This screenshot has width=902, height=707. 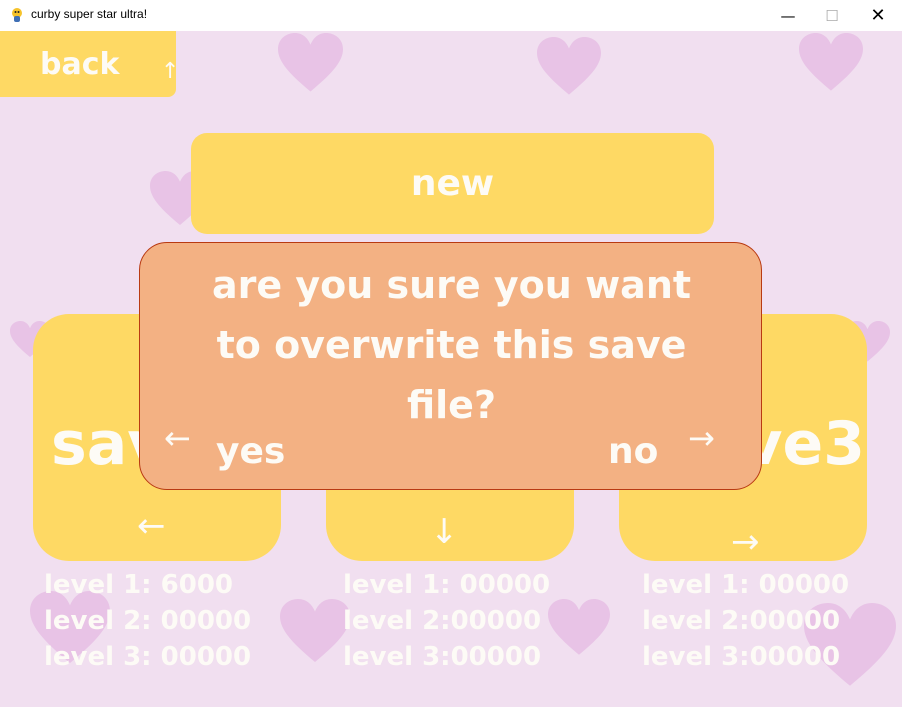 What do you see at coordinates (138, 585) in the screenshot?
I see `level-score: level 1: 6000` at bounding box center [138, 585].